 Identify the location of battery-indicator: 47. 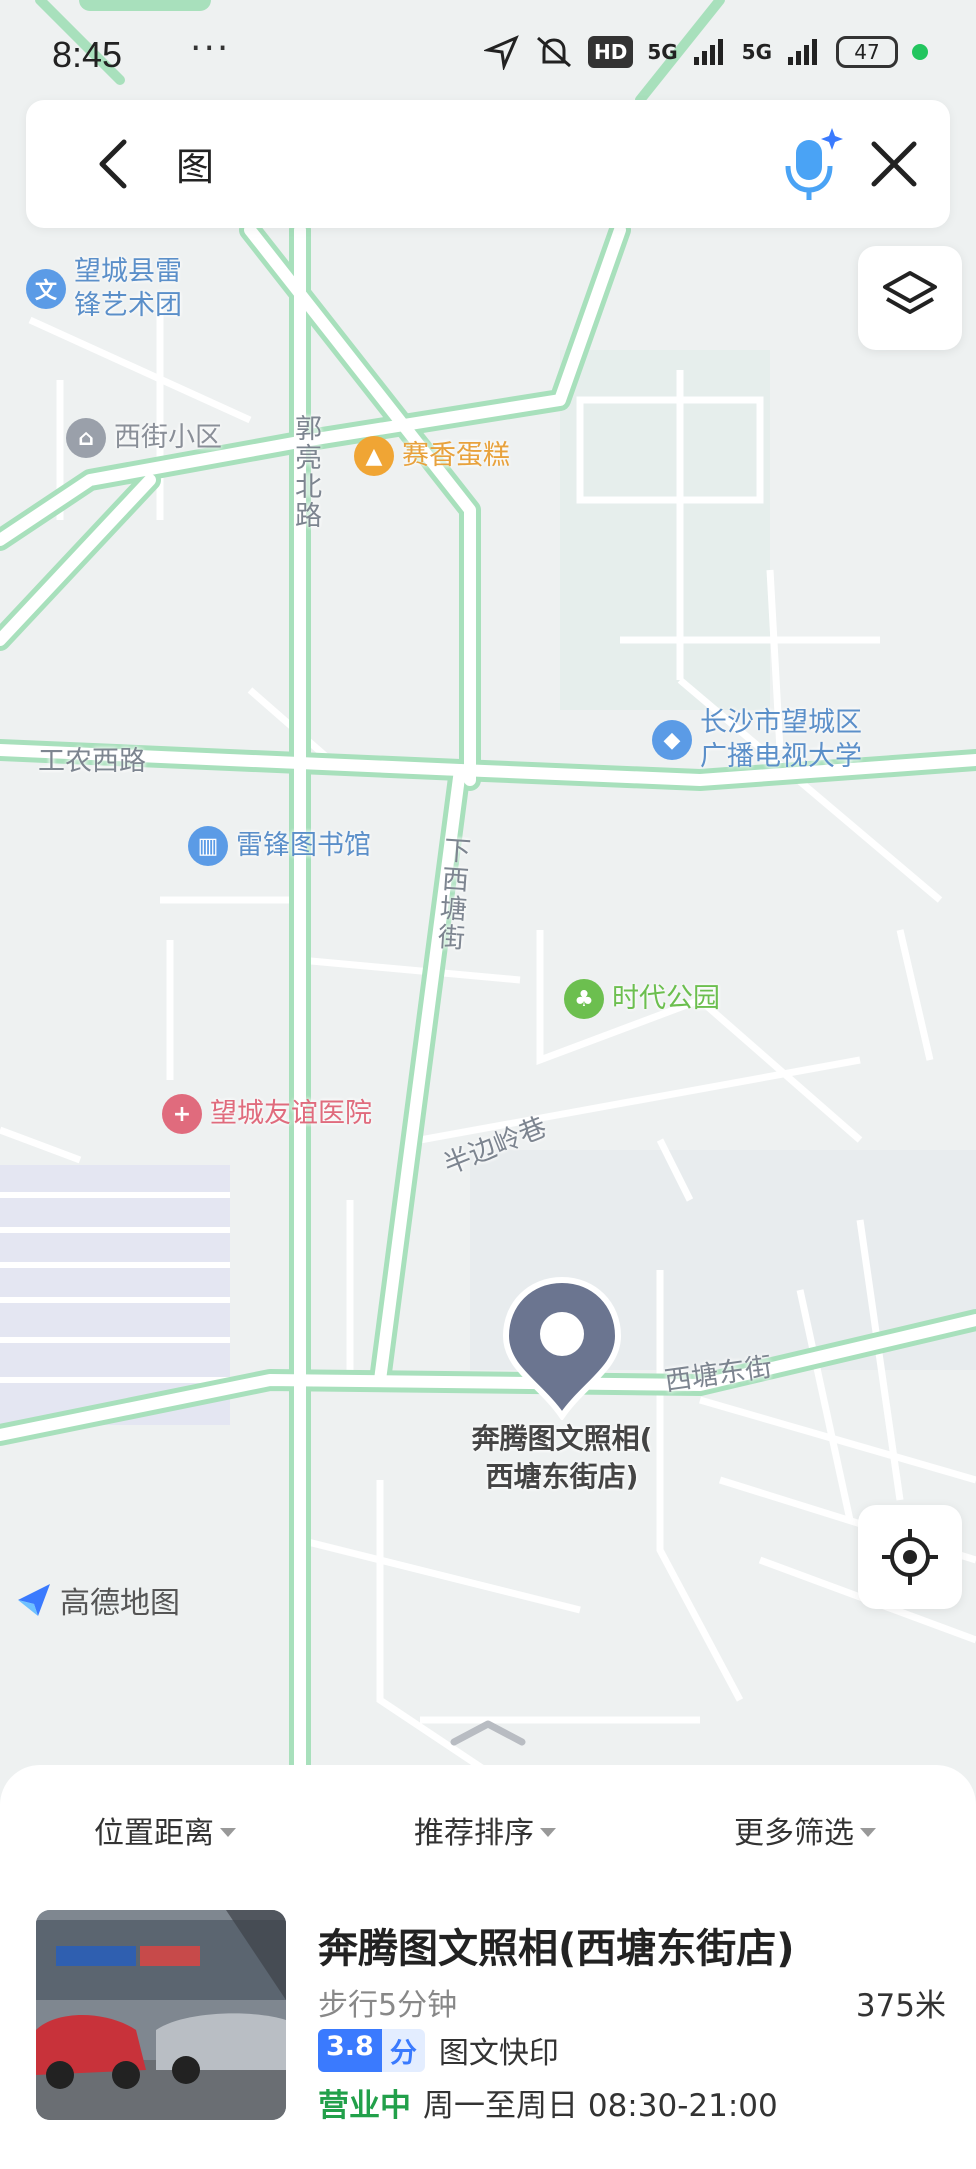
(867, 52).